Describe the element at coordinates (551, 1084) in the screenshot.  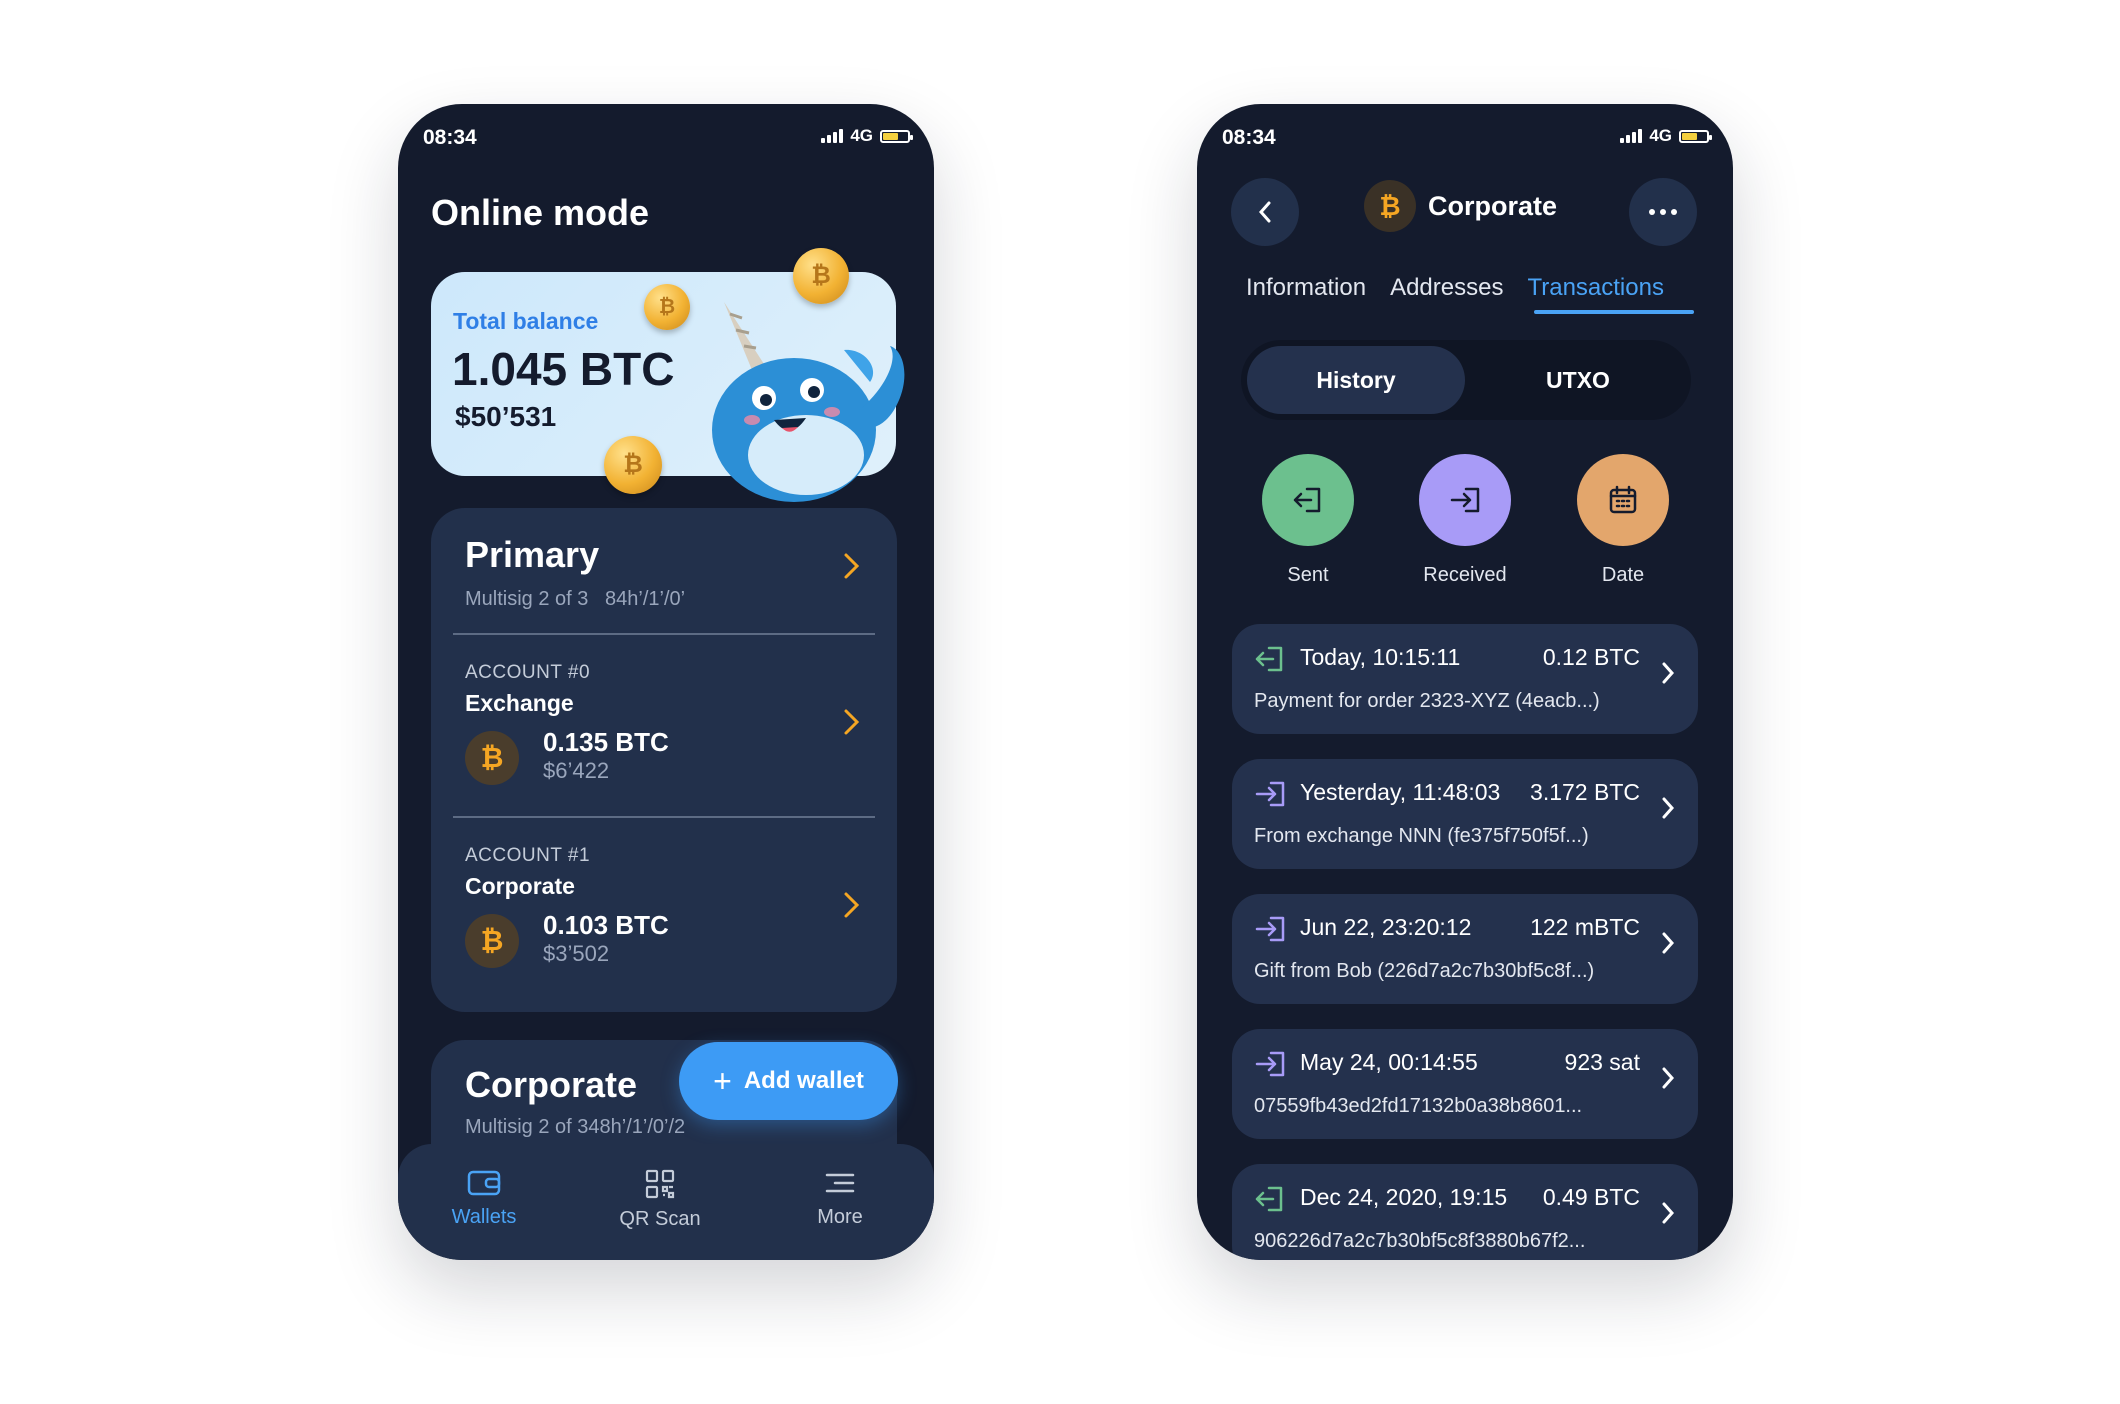
I see `wallet-name: Corporate` at that location.